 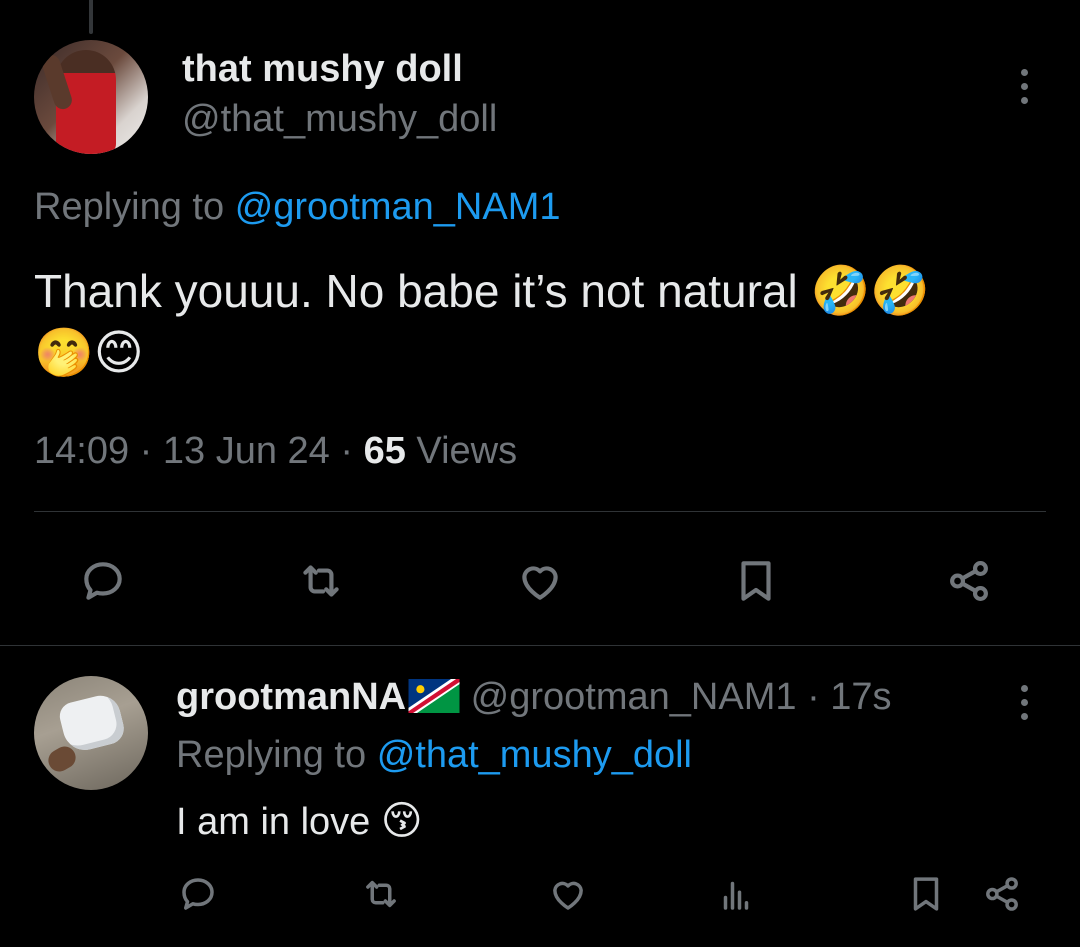 What do you see at coordinates (416, 291) in the screenshot?
I see `tweet-text-body: Thank youuu. No babe it’s not natural` at bounding box center [416, 291].